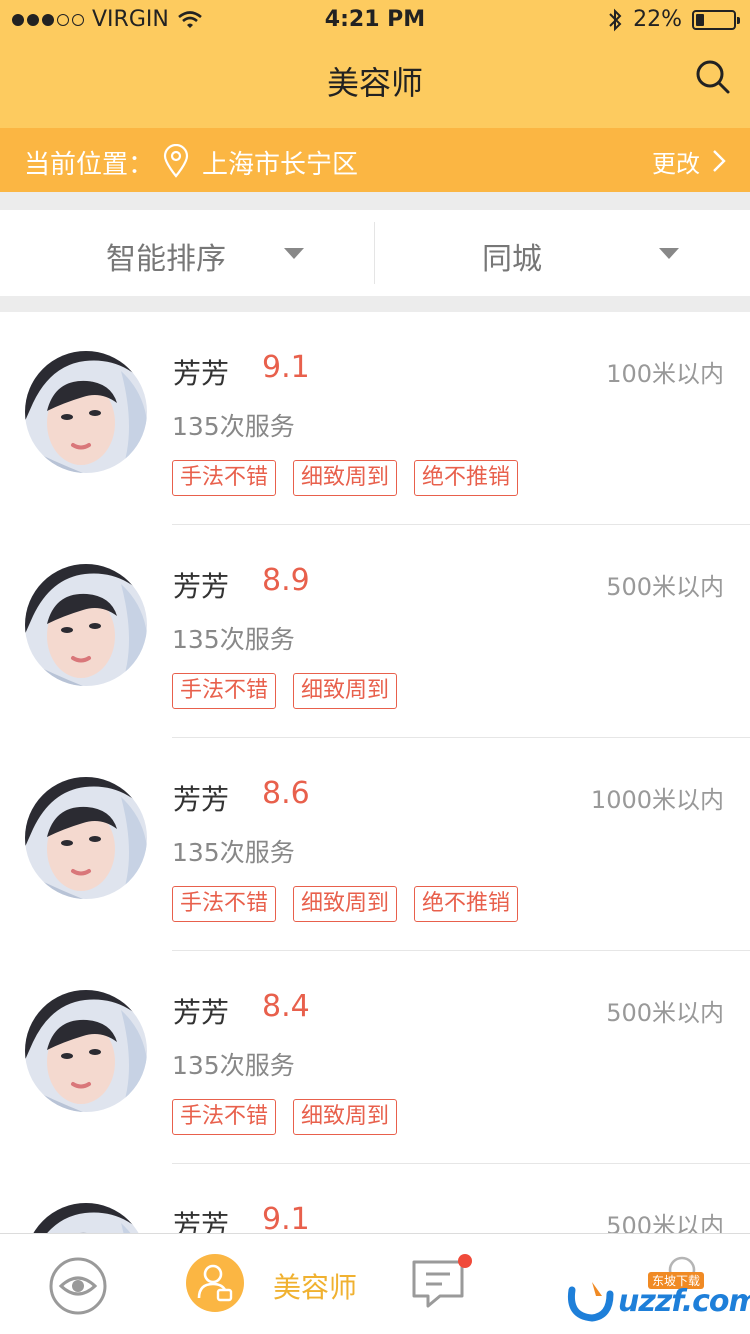 The image size is (750, 1334). What do you see at coordinates (215, 1283) in the screenshot?
I see `beautician-icon` at bounding box center [215, 1283].